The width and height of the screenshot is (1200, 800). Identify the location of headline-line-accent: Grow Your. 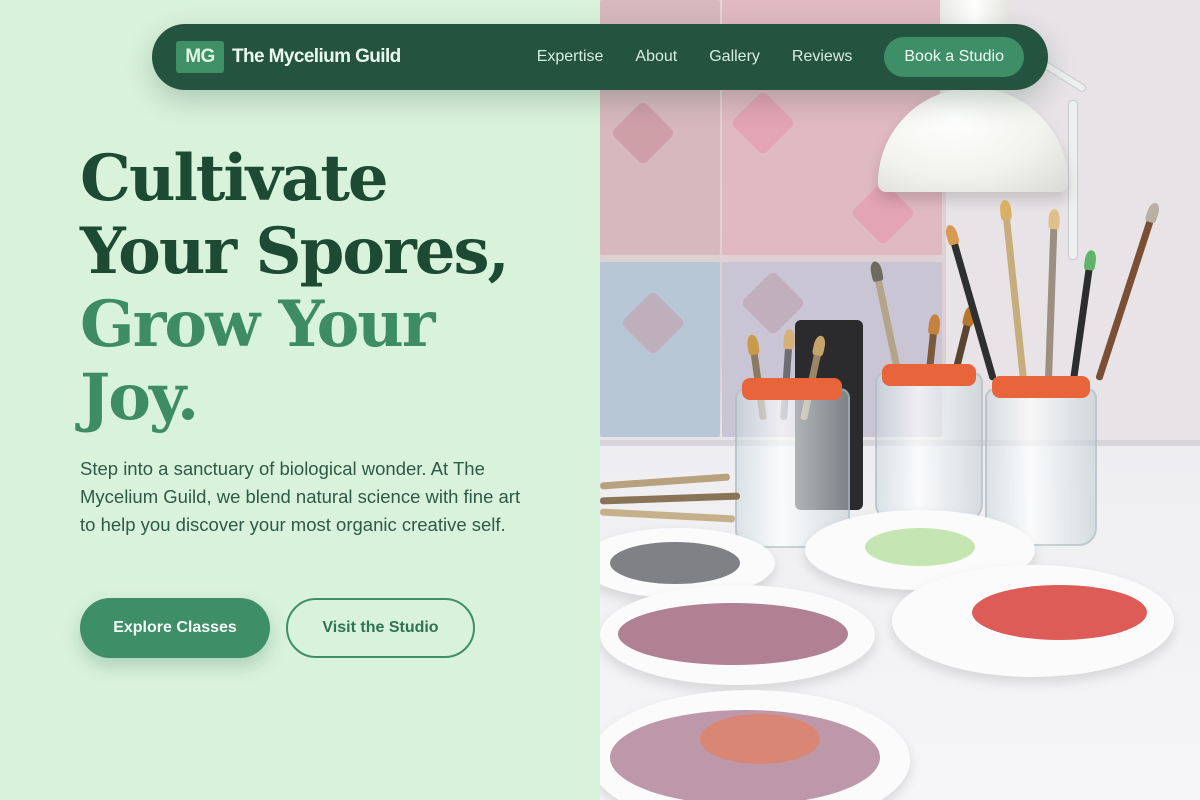
(258, 324).